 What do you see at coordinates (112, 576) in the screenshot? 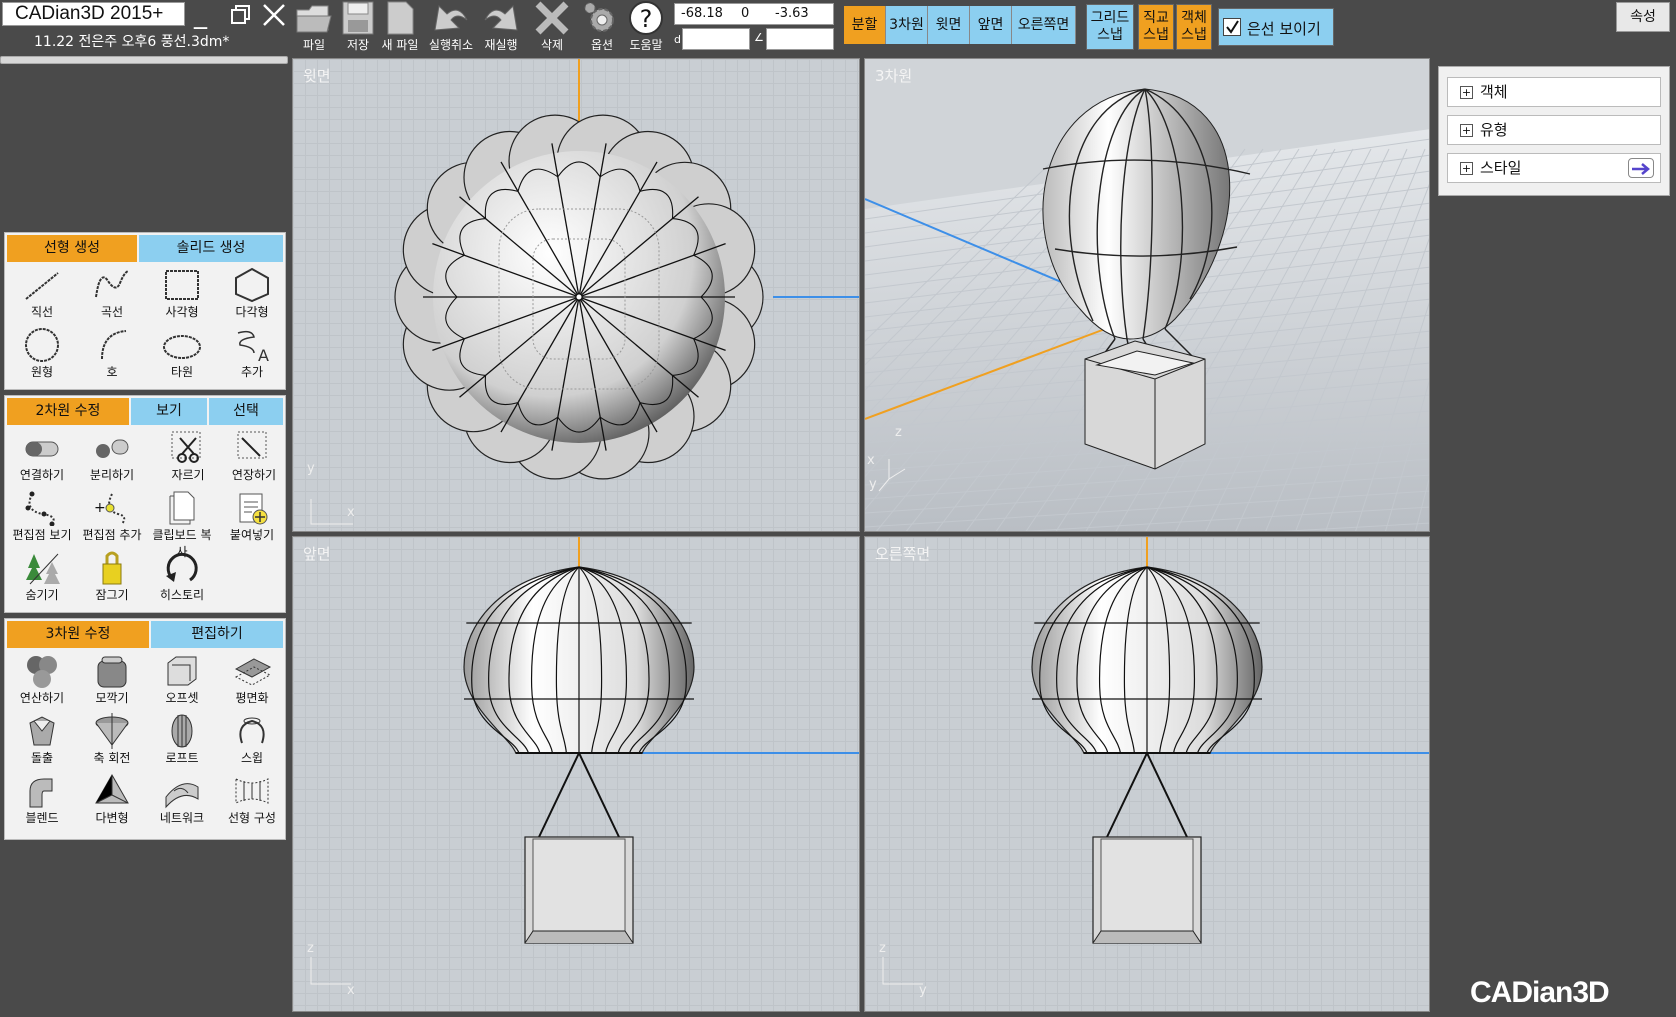
I see `lock-tool: 잠그기` at bounding box center [112, 576].